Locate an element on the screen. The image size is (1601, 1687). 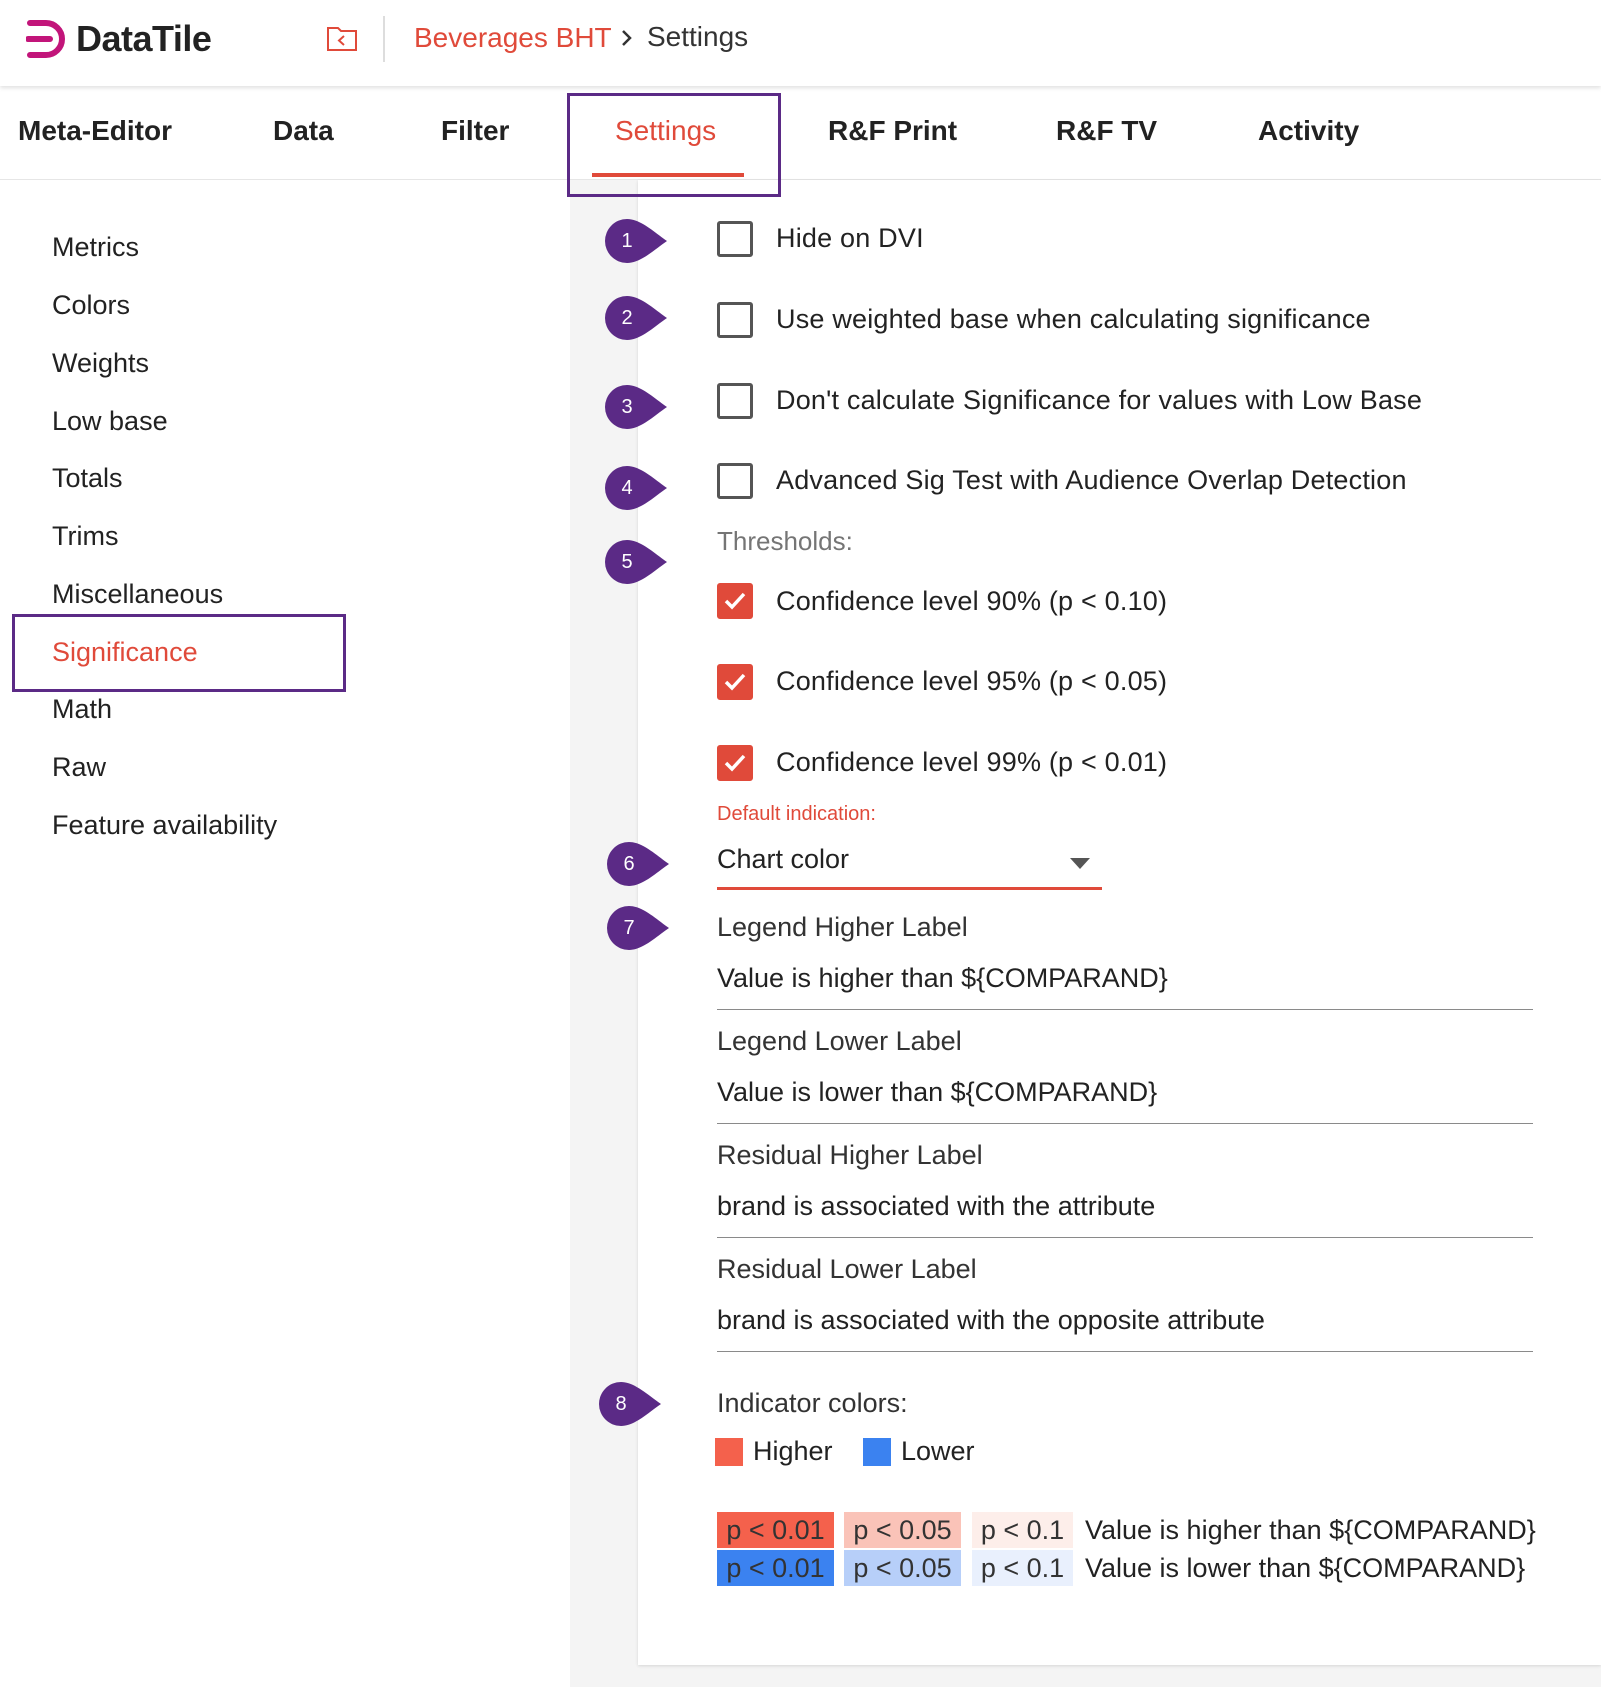
annotation-marker-3: 3 is located at coordinates (639, 407).